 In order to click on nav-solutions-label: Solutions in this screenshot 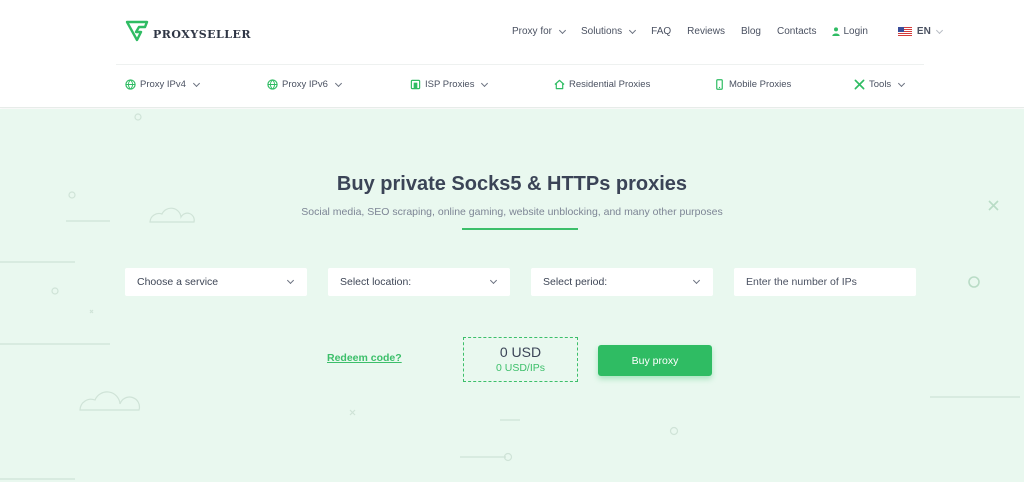, I will do `click(602, 31)`.